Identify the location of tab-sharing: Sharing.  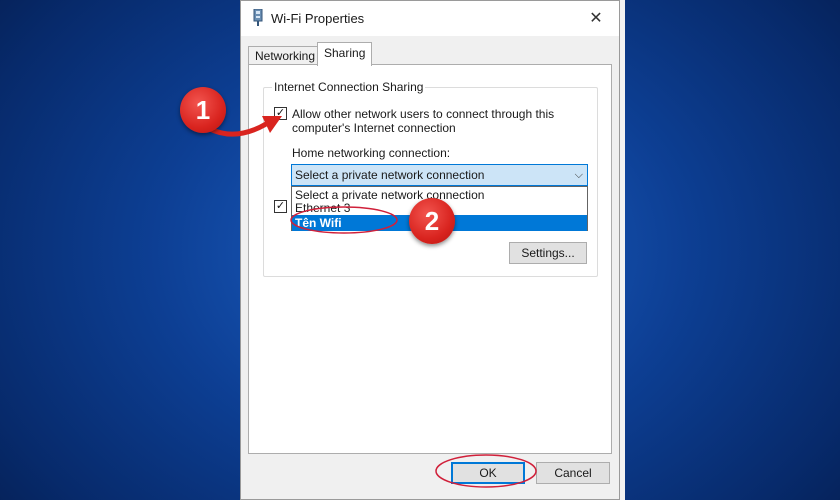
(345, 54).